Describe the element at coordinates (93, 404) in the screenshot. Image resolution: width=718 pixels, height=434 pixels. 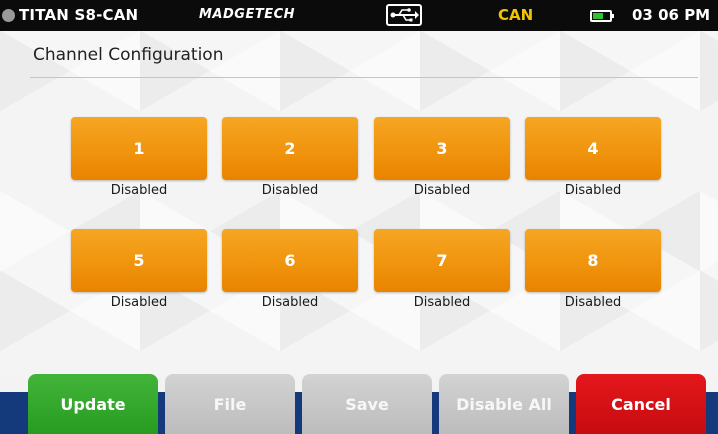
I see `update-button: Update` at that location.